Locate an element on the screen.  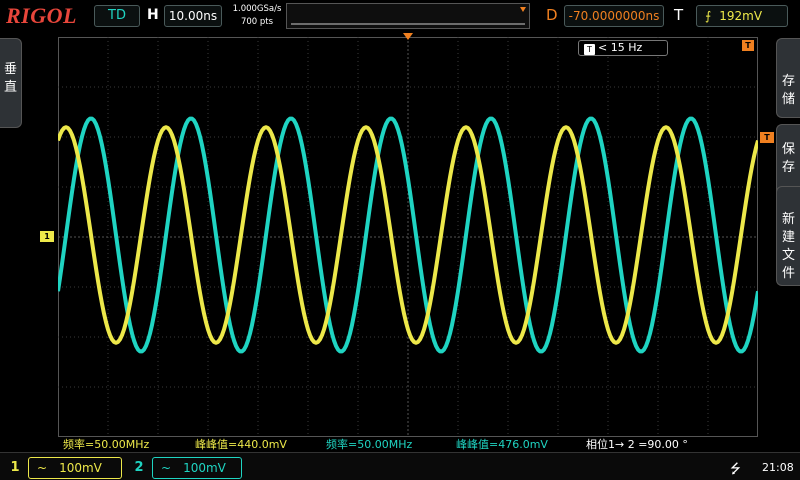
vertical-menu-char: 直 is located at coordinates (10, 87).